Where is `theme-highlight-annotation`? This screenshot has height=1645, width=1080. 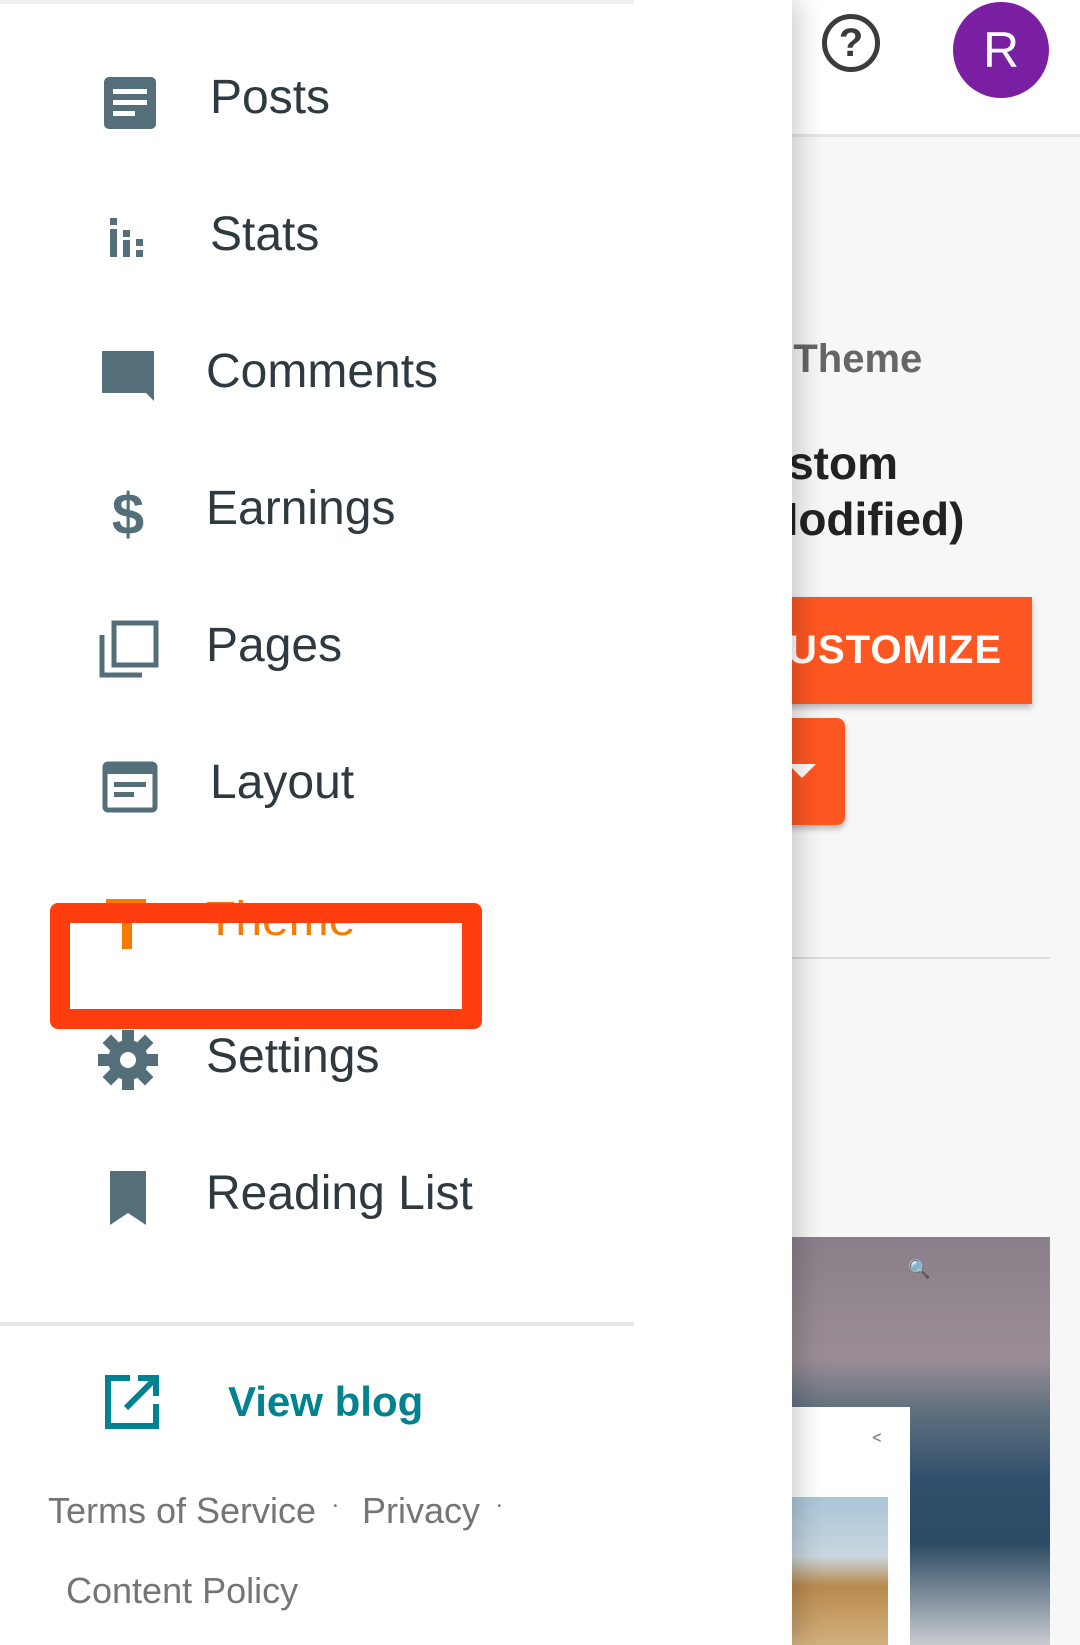 theme-highlight-annotation is located at coordinates (266, 966).